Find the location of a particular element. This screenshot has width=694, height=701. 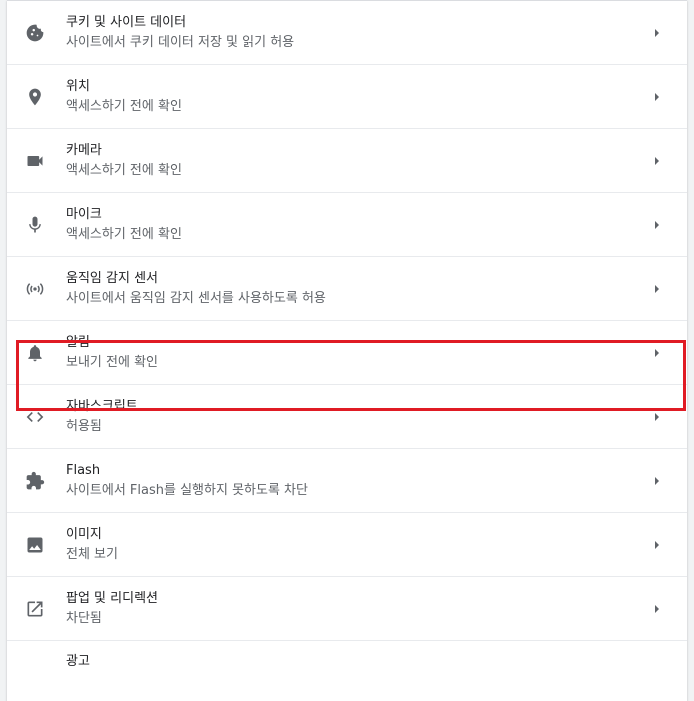

setting-subtitle: 전체 보기 is located at coordinates (92, 554).